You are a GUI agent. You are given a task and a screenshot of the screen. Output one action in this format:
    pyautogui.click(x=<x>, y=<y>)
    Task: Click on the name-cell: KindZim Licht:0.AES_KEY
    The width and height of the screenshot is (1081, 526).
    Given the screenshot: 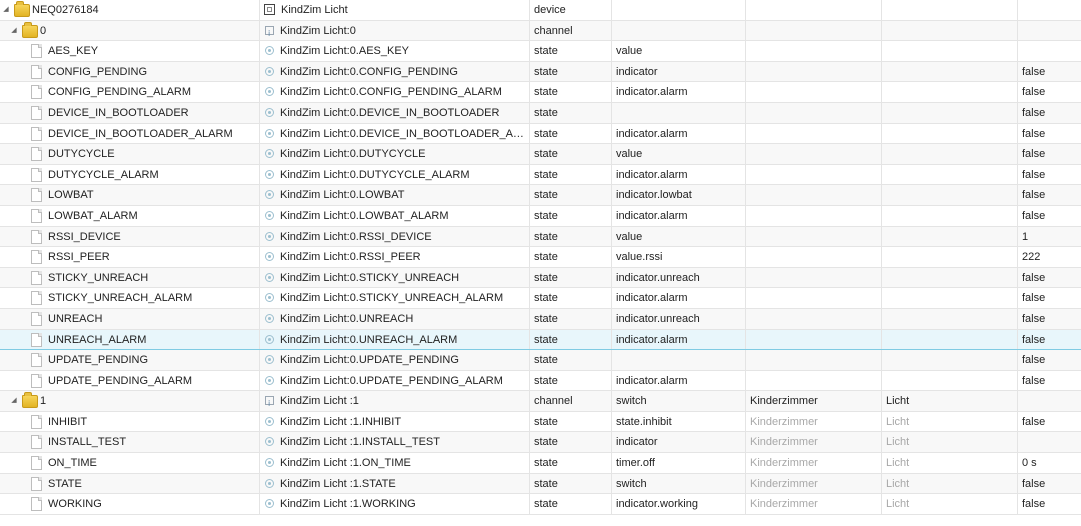 What is the action you would take?
    pyautogui.click(x=395, y=51)
    